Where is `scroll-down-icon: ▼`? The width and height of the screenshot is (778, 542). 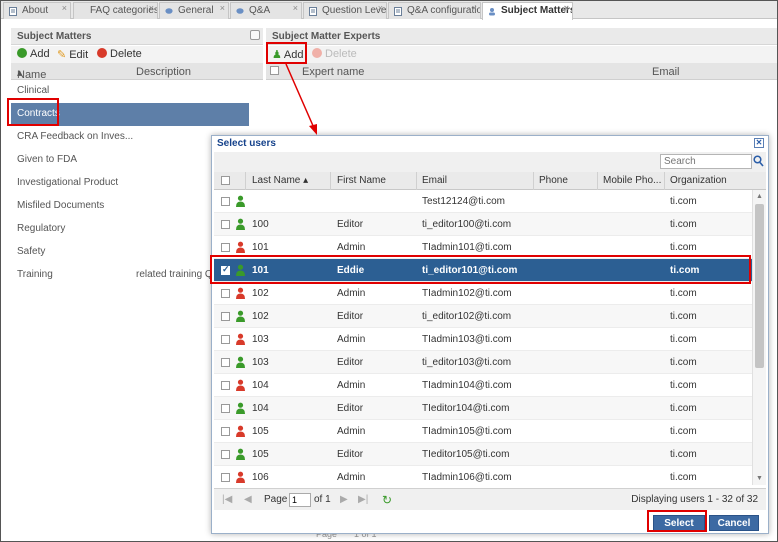 scroll-down-icon: ▼ is located at coordinates (759, 478).